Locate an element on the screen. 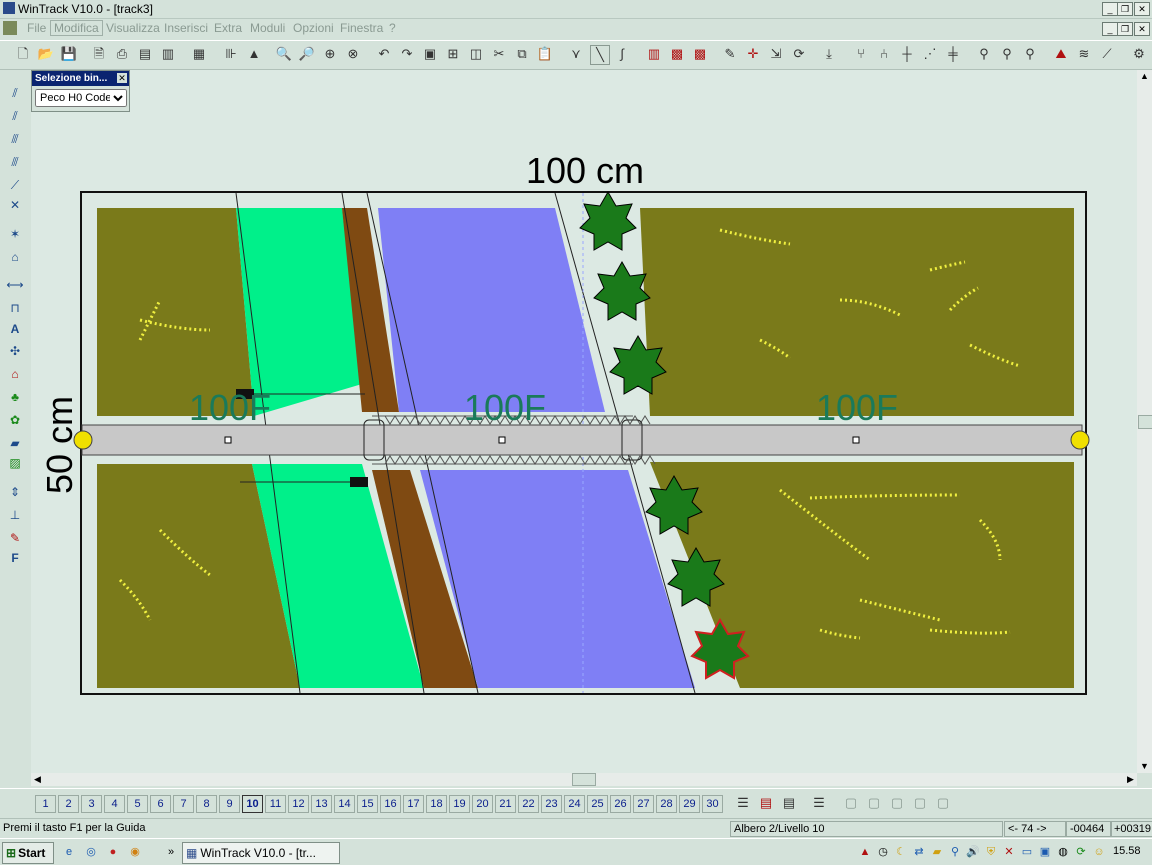  new-icon: 🗋 is located at coordinates (23, 54).